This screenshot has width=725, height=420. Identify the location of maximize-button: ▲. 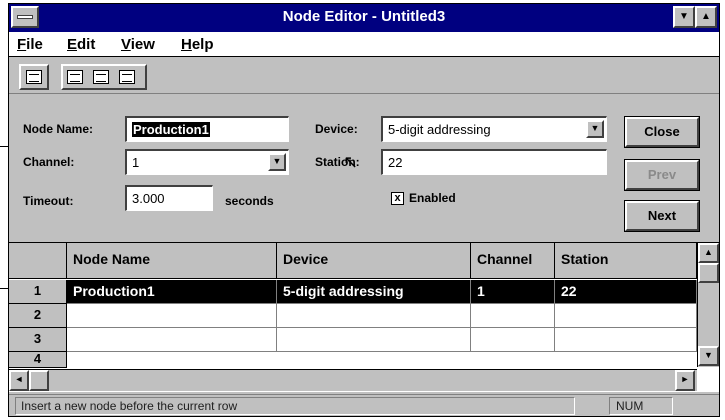
(706, 17).